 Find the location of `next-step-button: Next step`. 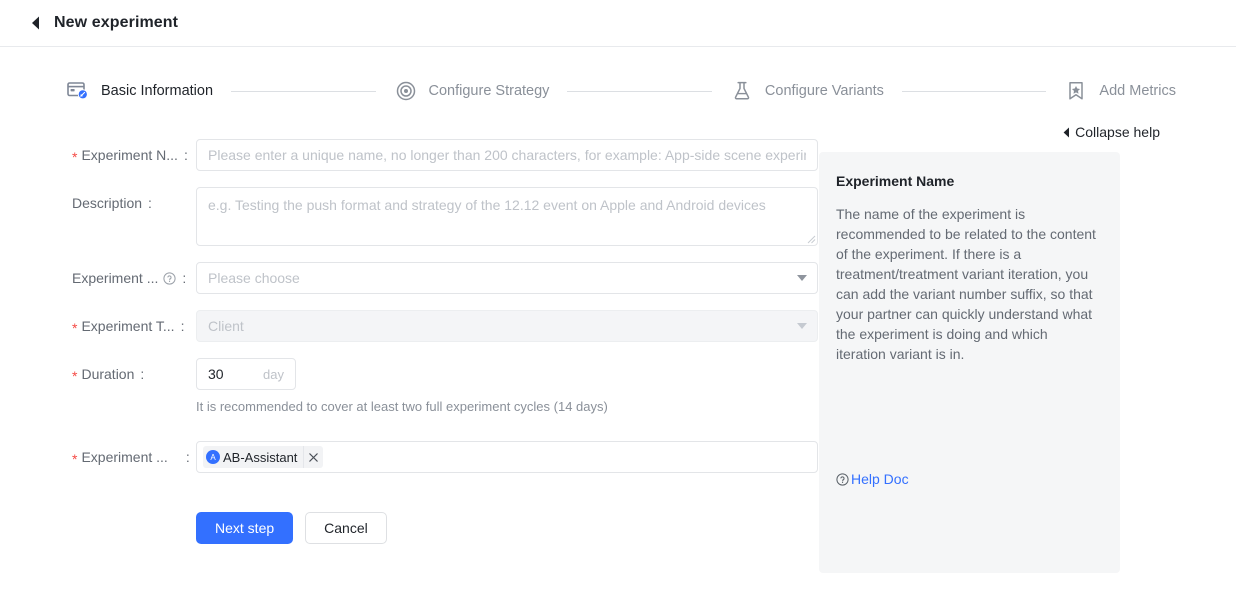

next-step-button: Next step is located at coordinates (245, 528).